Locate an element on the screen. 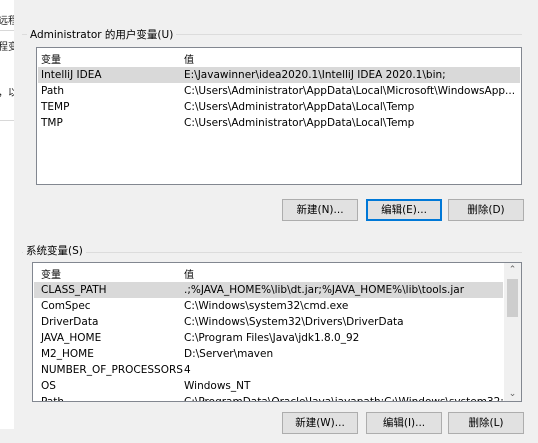 The image size is (538, 443). variable-name: JAVA_HOME is located at coordinates (71, 338).